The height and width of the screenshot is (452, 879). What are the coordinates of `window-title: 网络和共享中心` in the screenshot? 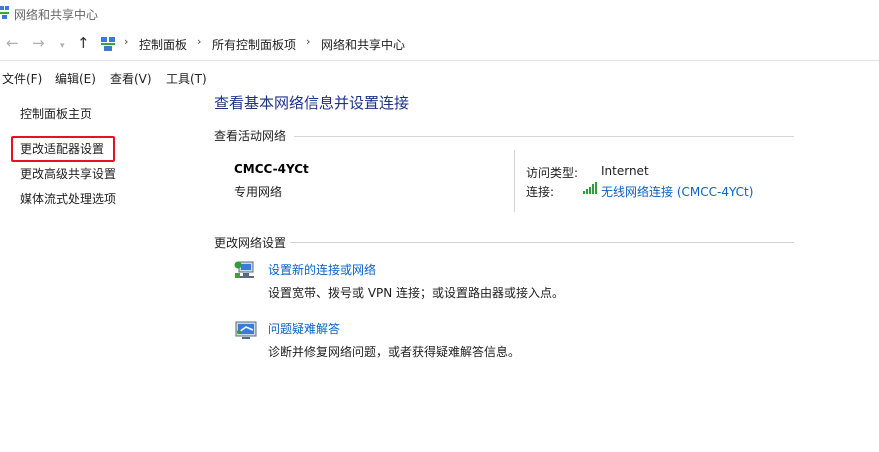 It's located at (56, 15).